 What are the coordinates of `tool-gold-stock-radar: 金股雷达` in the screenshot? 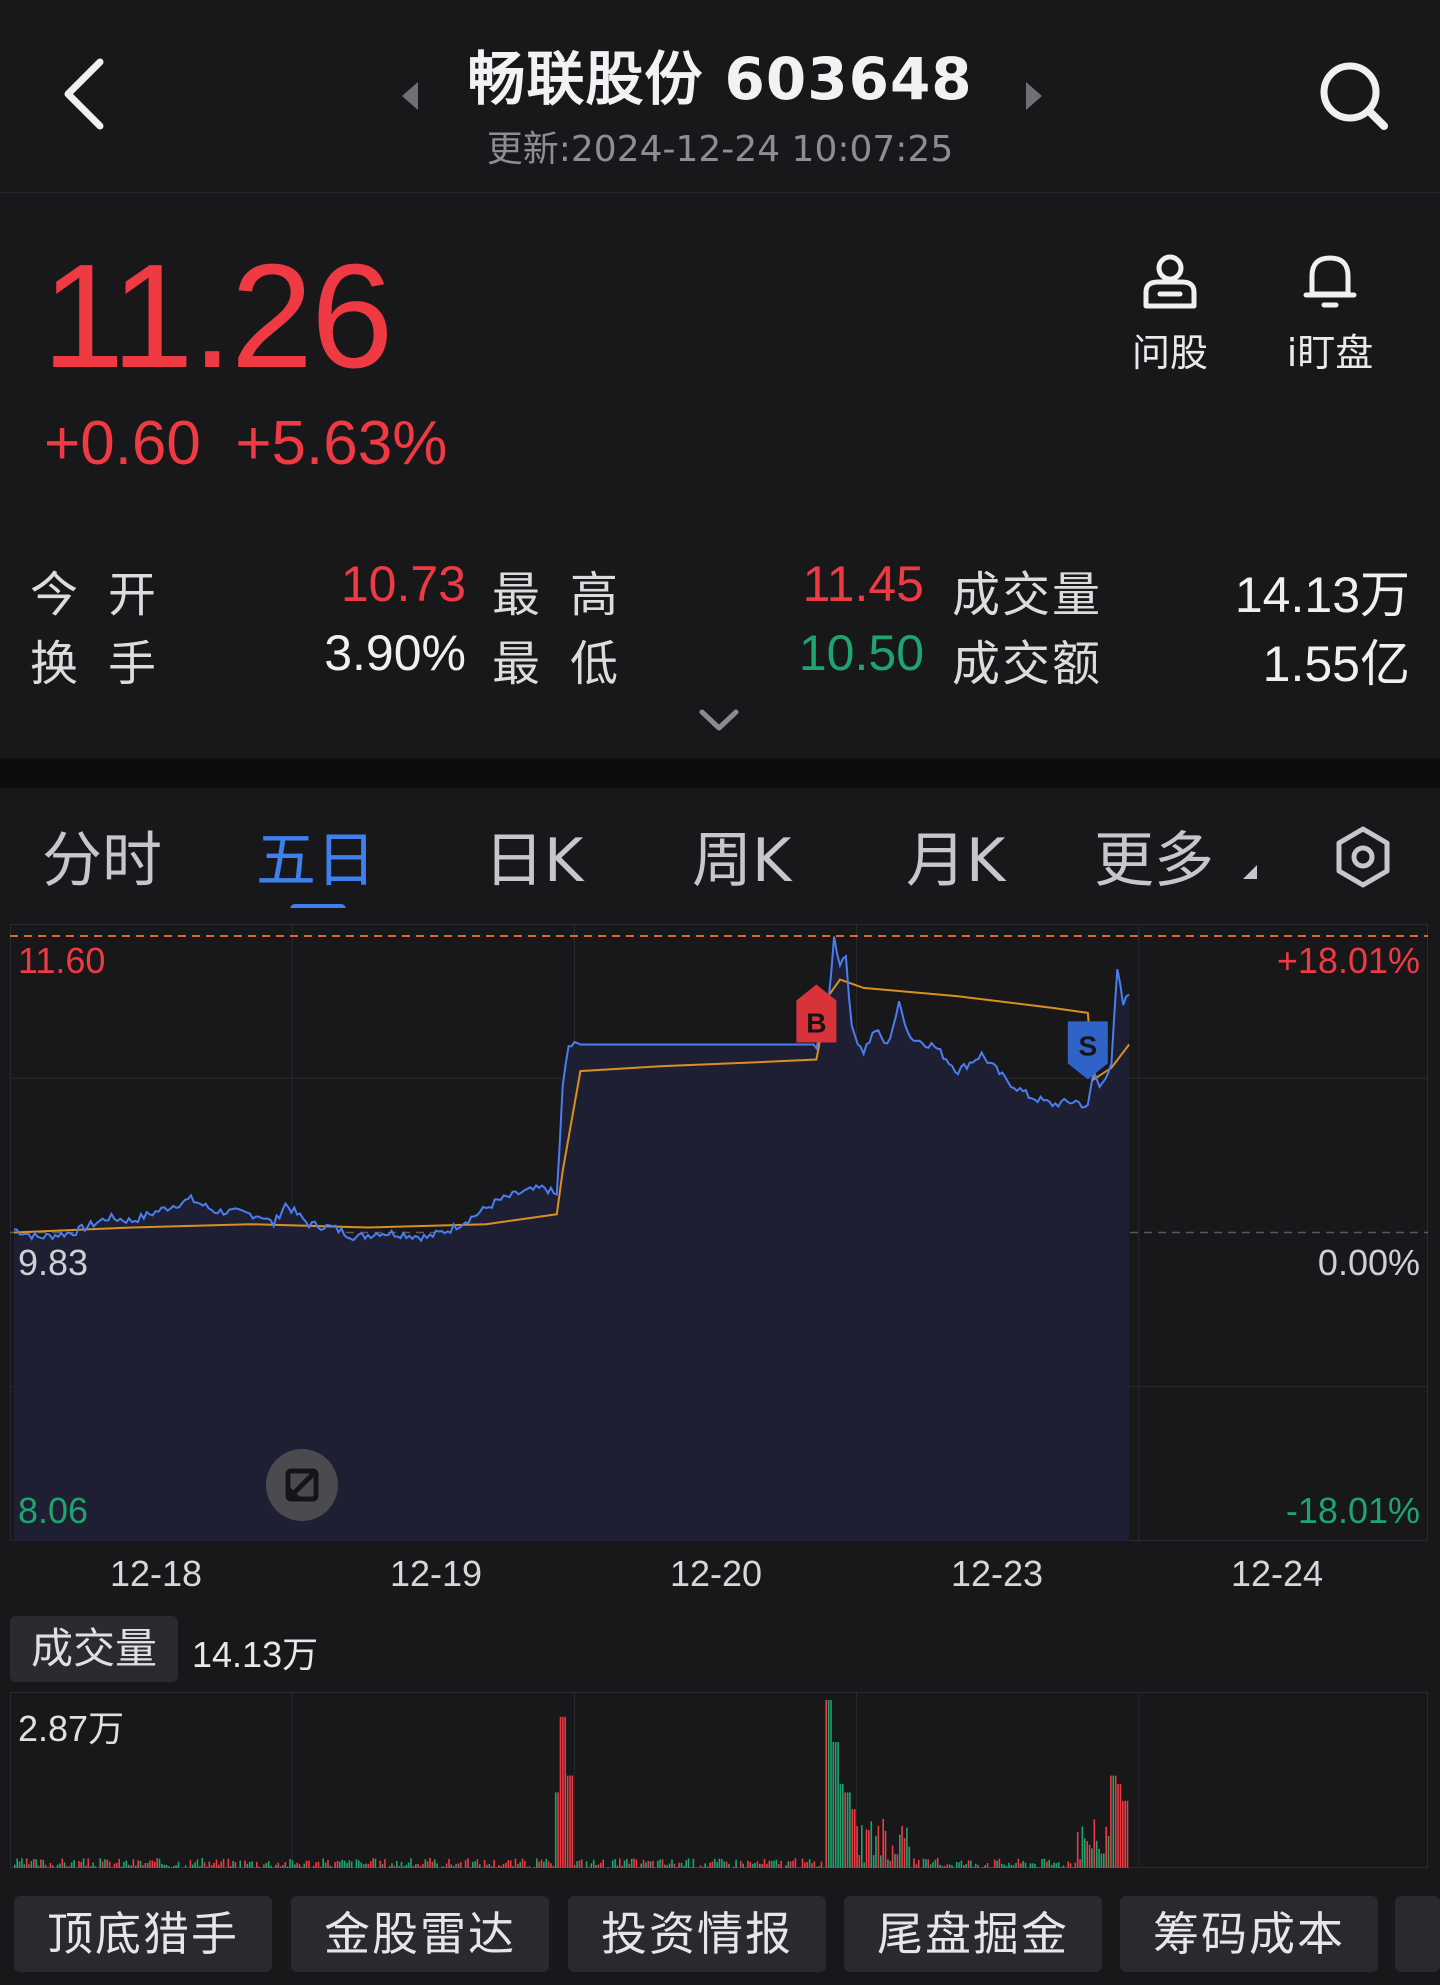 It's located at (420, 1934).